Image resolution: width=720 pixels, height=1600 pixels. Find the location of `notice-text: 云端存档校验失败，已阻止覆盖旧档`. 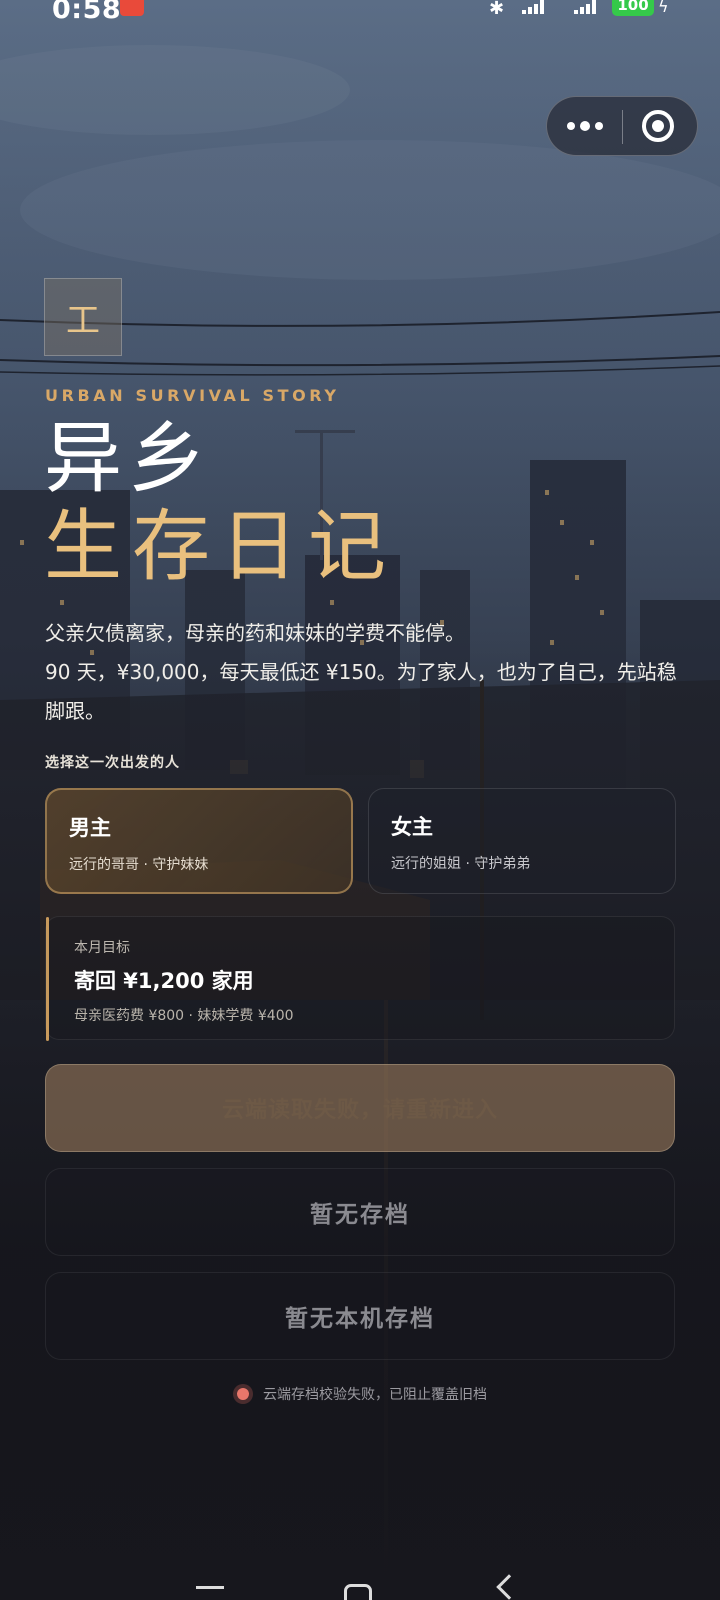

notice-text: 云端存档校验失败，已阻止覆盖旧档 is located at coordinates (375, 1395).